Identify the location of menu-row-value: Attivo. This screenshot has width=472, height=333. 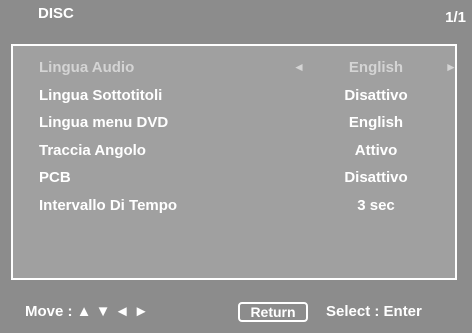
(376, 150).